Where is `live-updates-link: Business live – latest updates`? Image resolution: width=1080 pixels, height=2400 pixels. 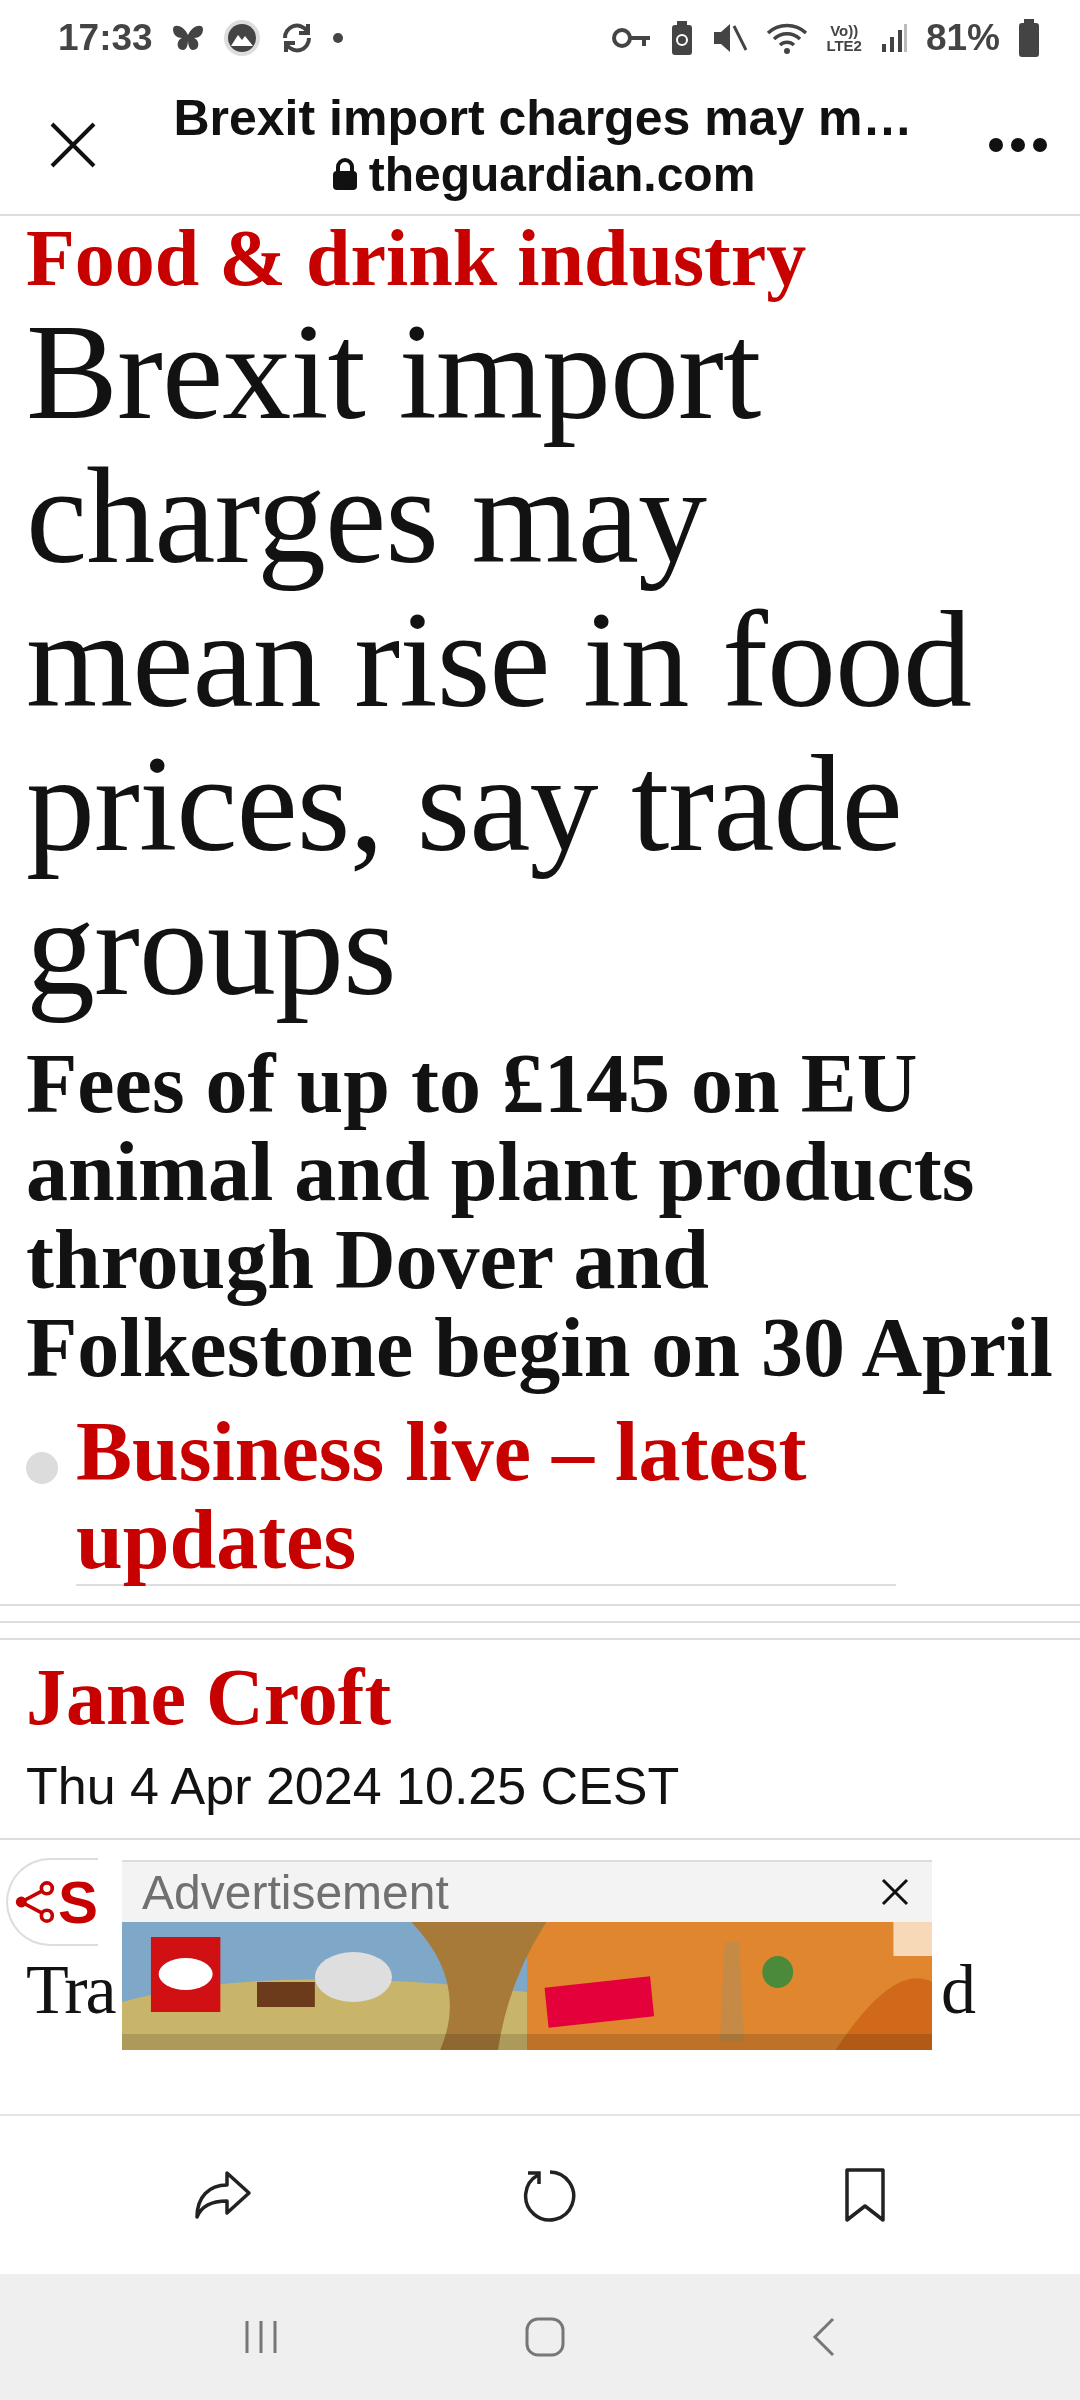
live-updates-link: Business live – latest updates is located at coordinates (486, 1497).